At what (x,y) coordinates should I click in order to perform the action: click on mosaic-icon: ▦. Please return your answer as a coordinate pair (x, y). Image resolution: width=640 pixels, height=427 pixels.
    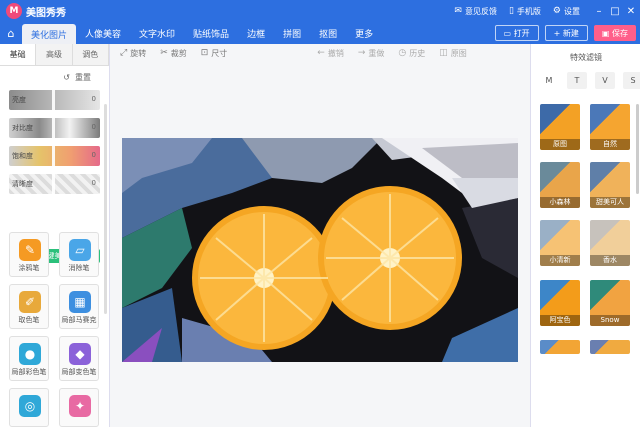
    Looking at the image, I should click on (80, 302).